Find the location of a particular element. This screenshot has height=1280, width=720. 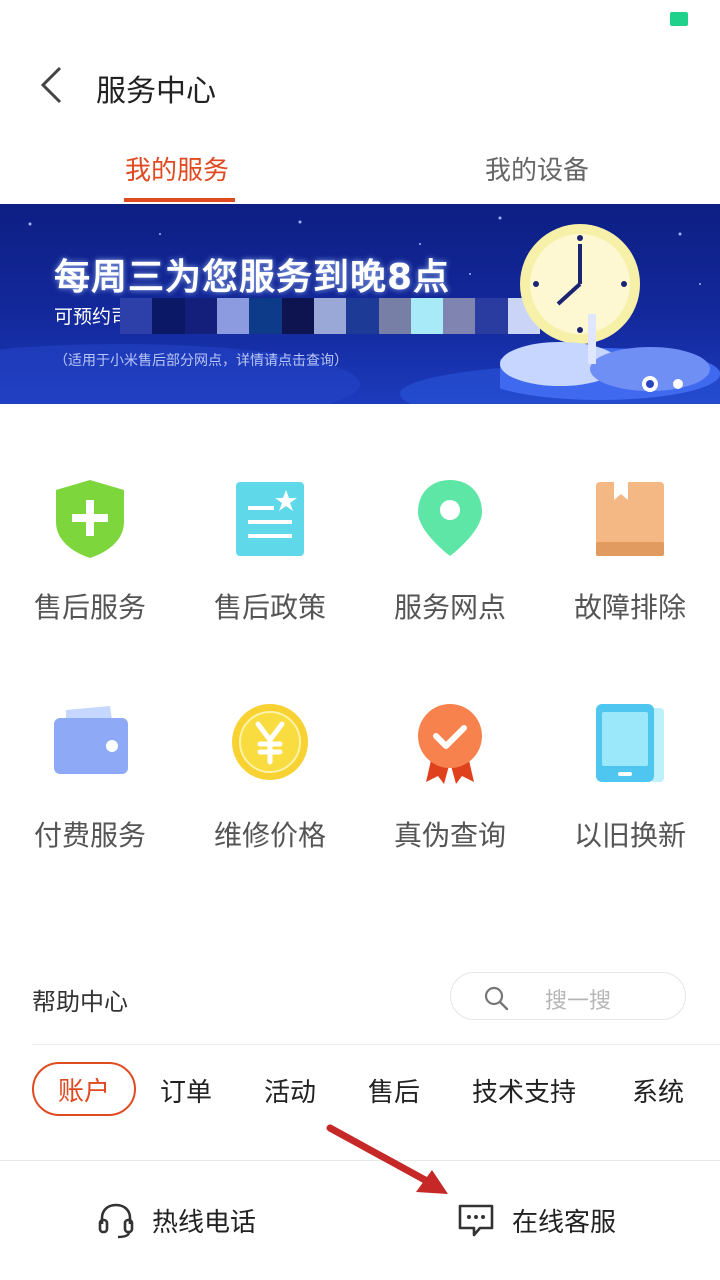

service-label: 售后政策 is located at coordinates (269, 607).